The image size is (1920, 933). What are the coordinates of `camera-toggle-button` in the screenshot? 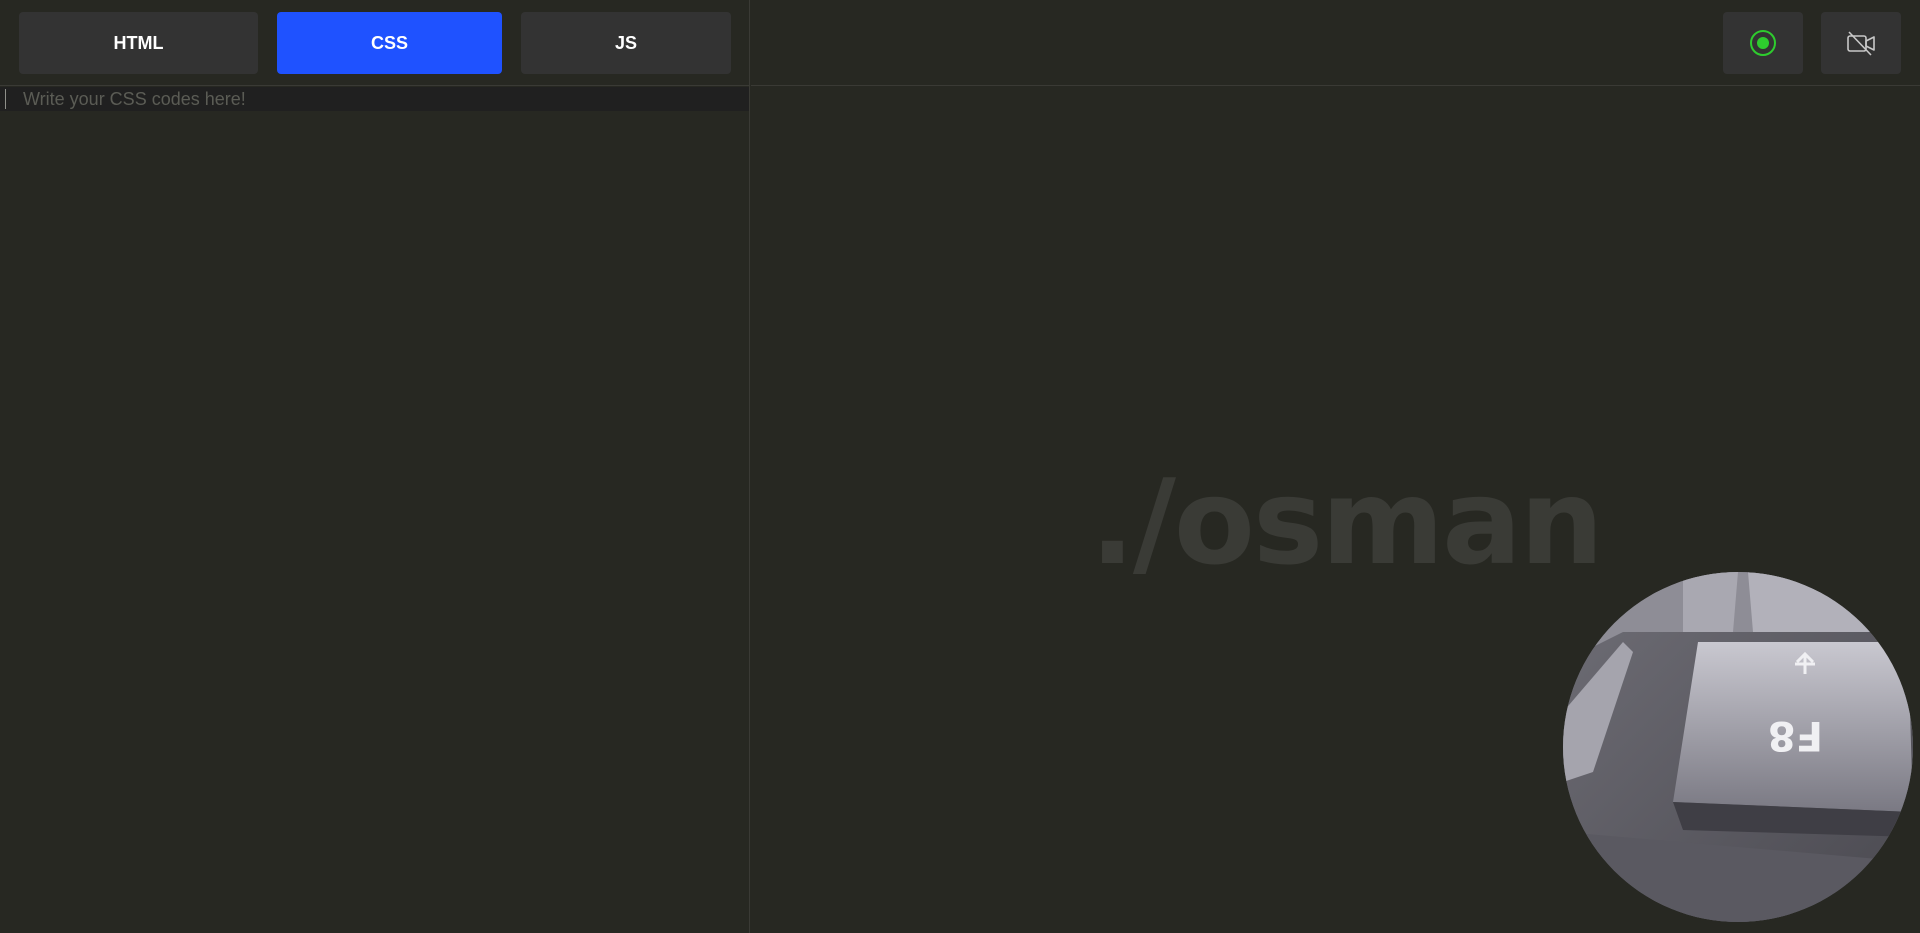 It's located at (1861, 43).